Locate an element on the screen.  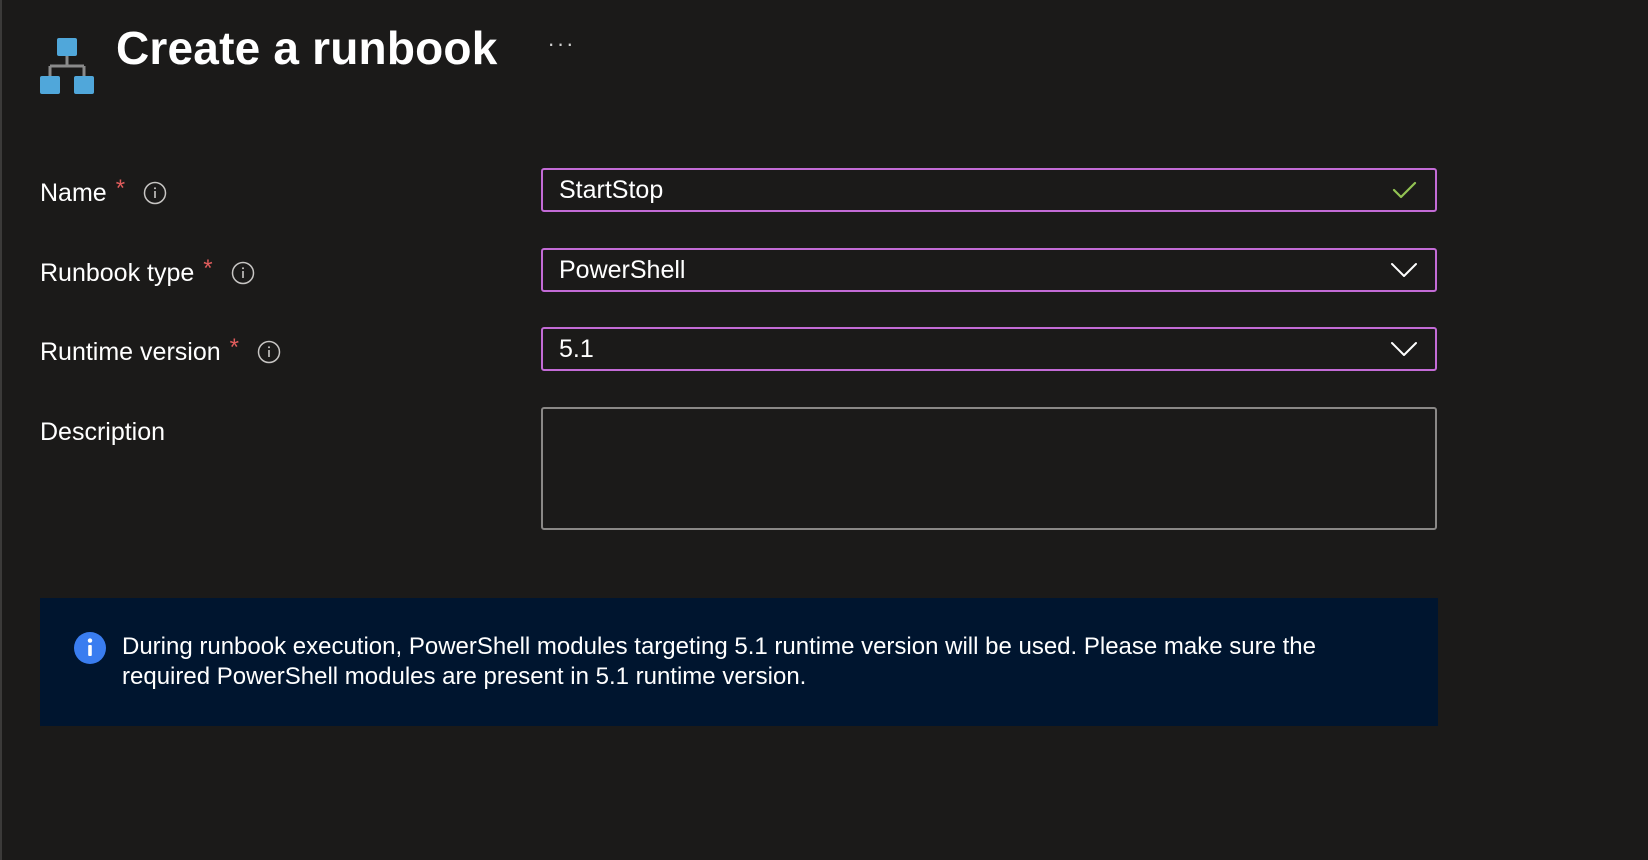
description-row: Description is located at coordinates (740, 469).